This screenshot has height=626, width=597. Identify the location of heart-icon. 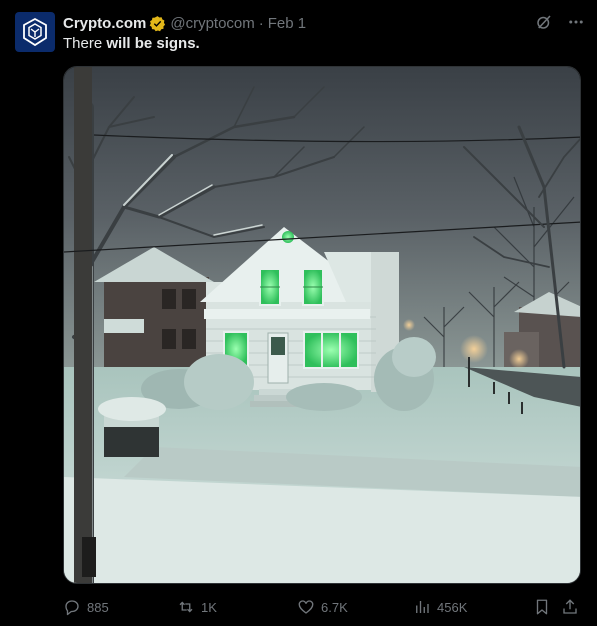
(306, 607).